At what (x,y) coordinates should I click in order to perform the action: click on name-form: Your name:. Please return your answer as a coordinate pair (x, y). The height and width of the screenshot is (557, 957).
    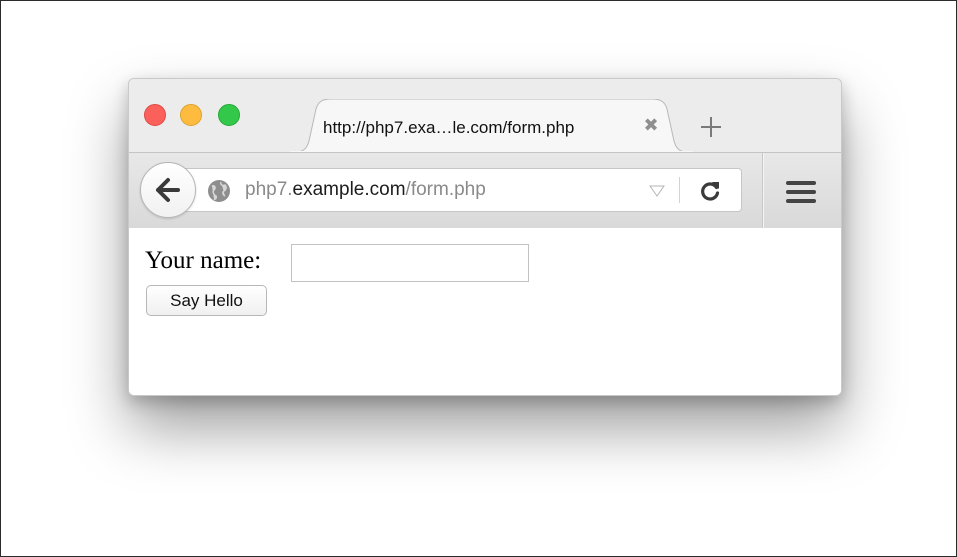
    Looking at the image, I should click on (345, 264).